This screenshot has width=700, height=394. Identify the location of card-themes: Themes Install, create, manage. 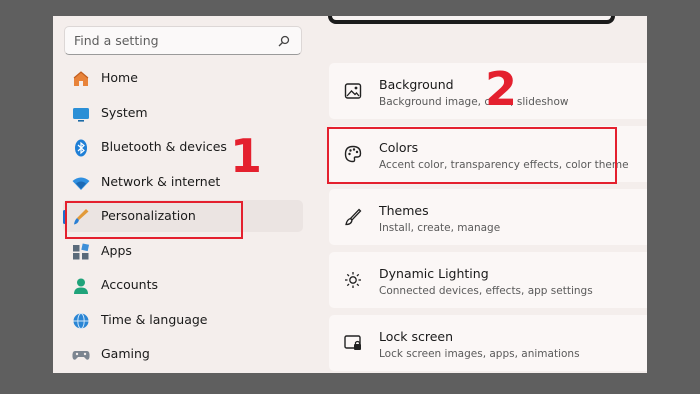
(488, 217).